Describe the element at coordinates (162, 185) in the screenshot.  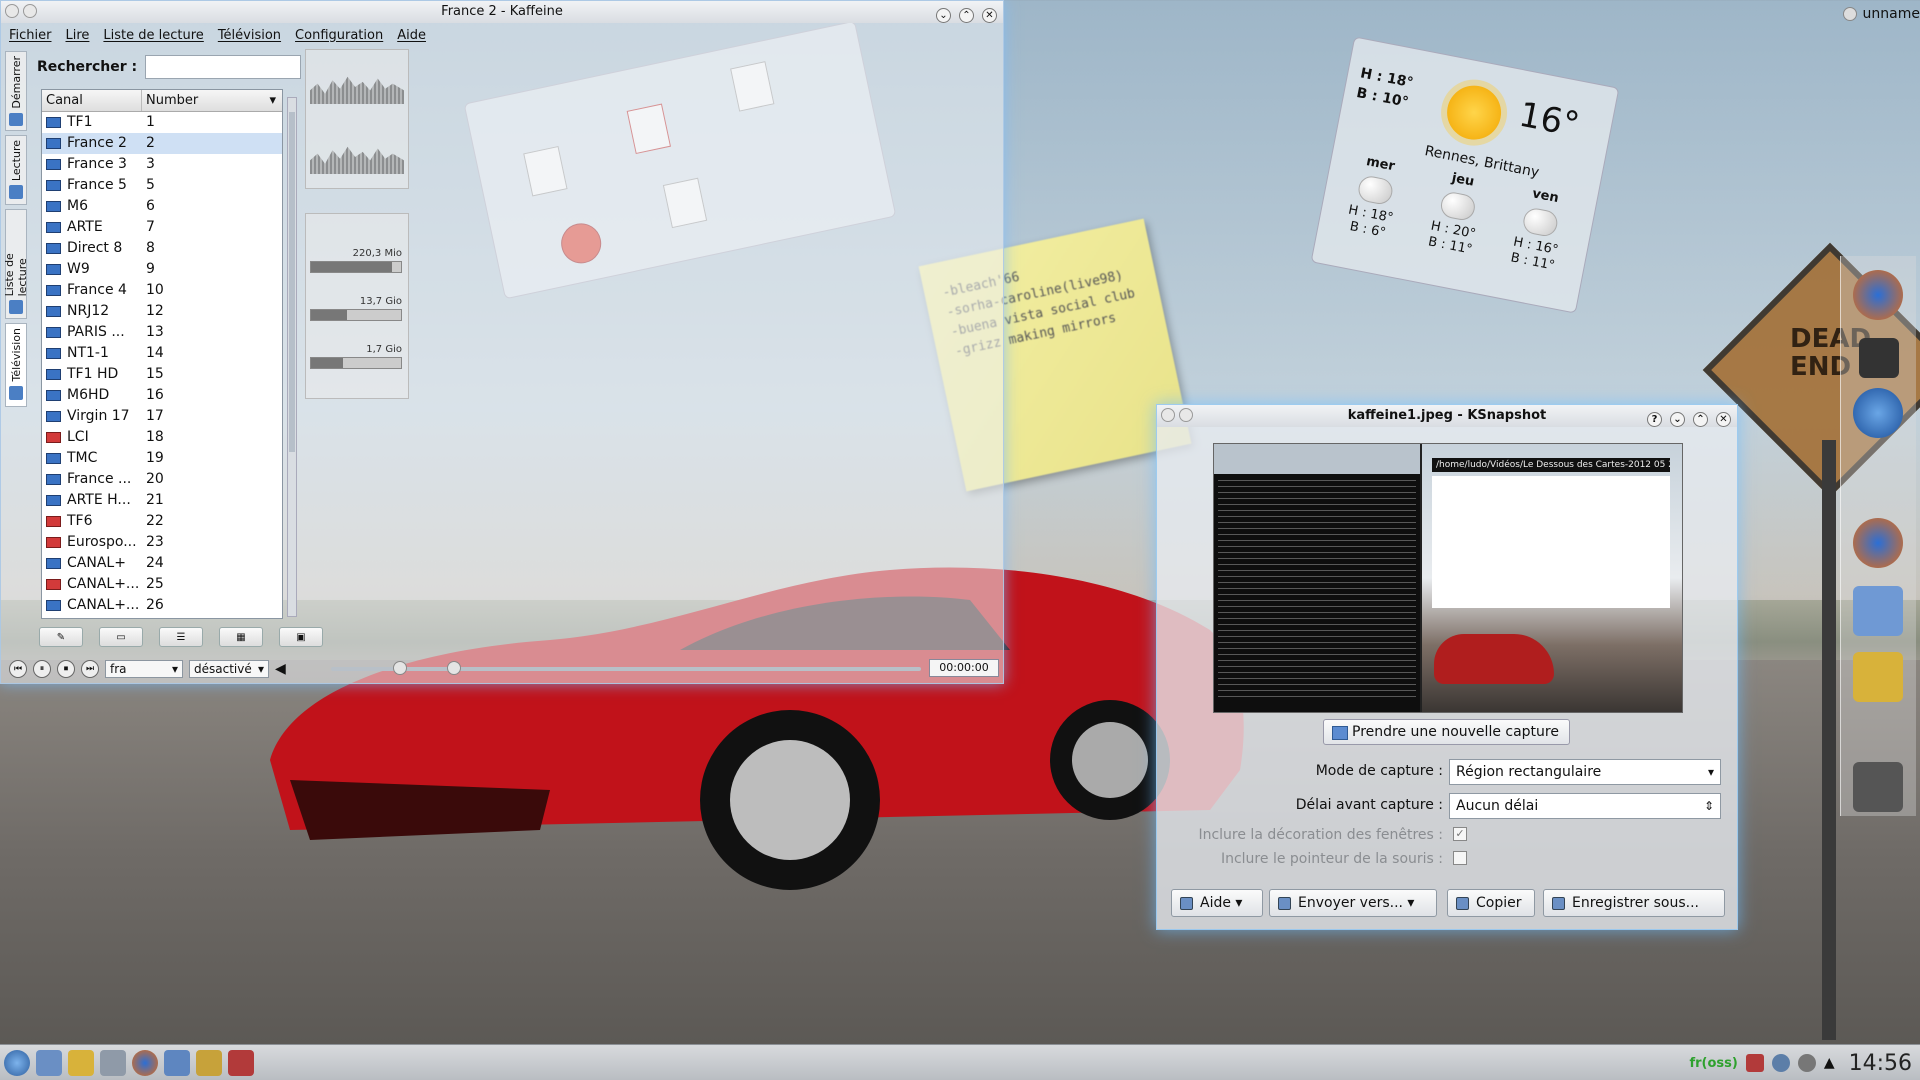
I see `channel-row: France 5 5` at that location.